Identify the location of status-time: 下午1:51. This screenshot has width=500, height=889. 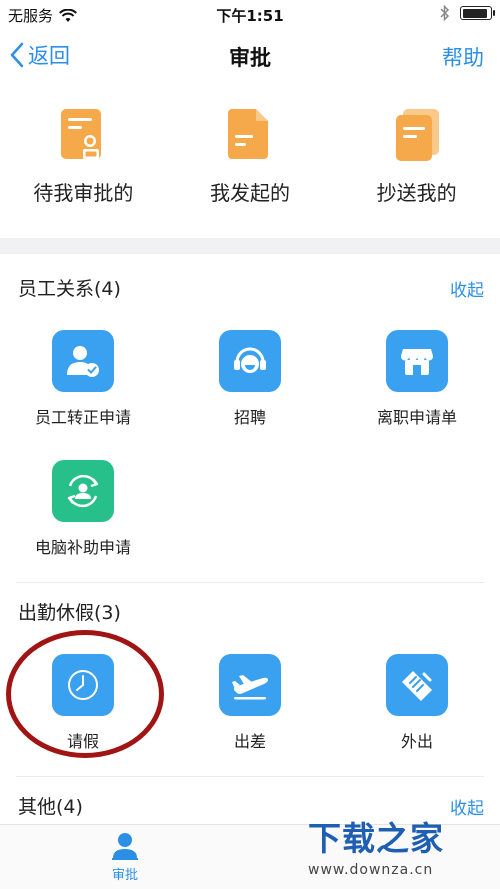
(250, 16).